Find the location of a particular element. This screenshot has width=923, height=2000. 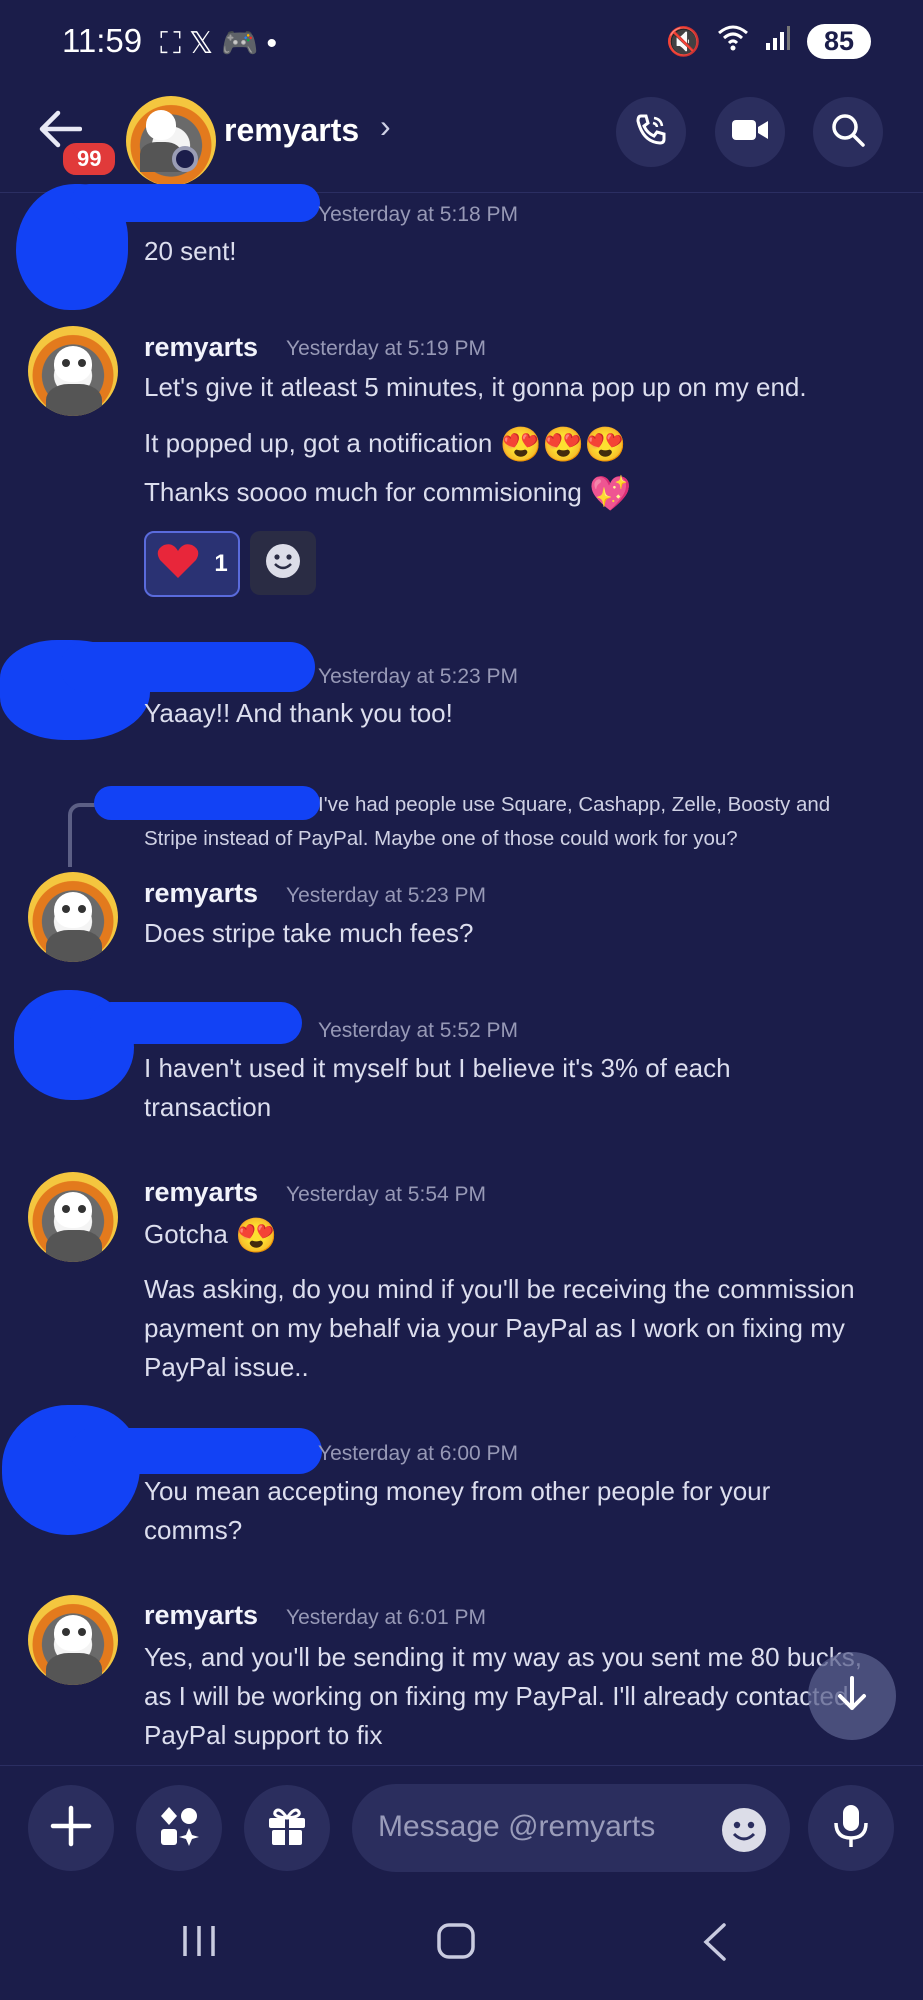

sparkling-heart-emoji-icon: 💖 is located at coordinates (610, 493).